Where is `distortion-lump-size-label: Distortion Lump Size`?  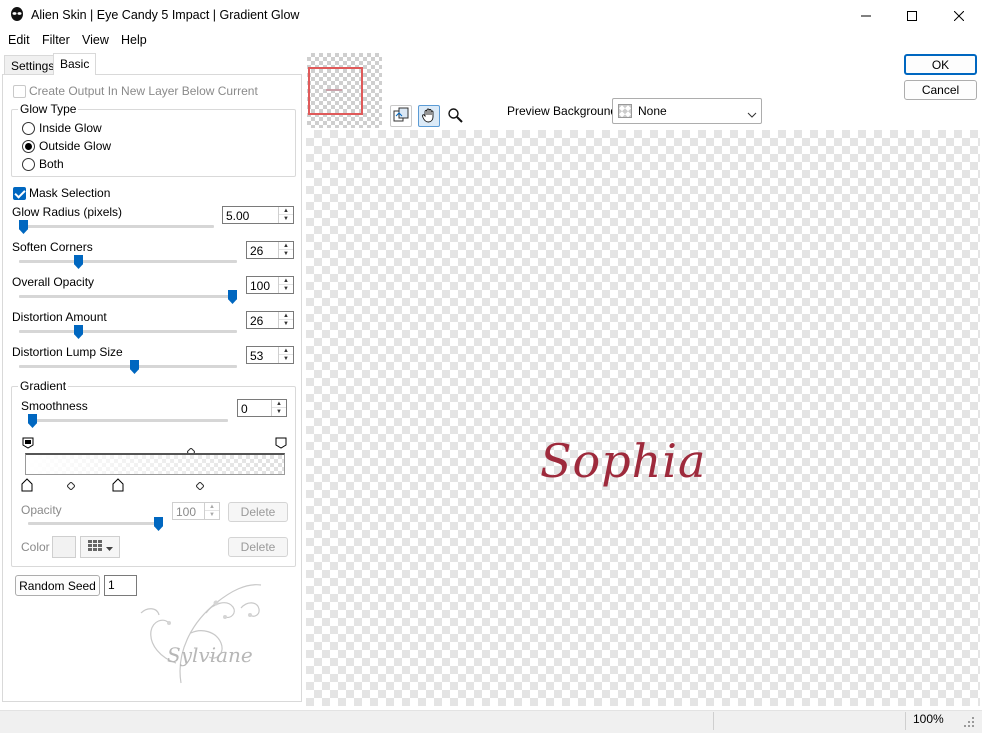
distortion-lump-size-label: Distortion Lump Size is located at coordinates (67, 352).